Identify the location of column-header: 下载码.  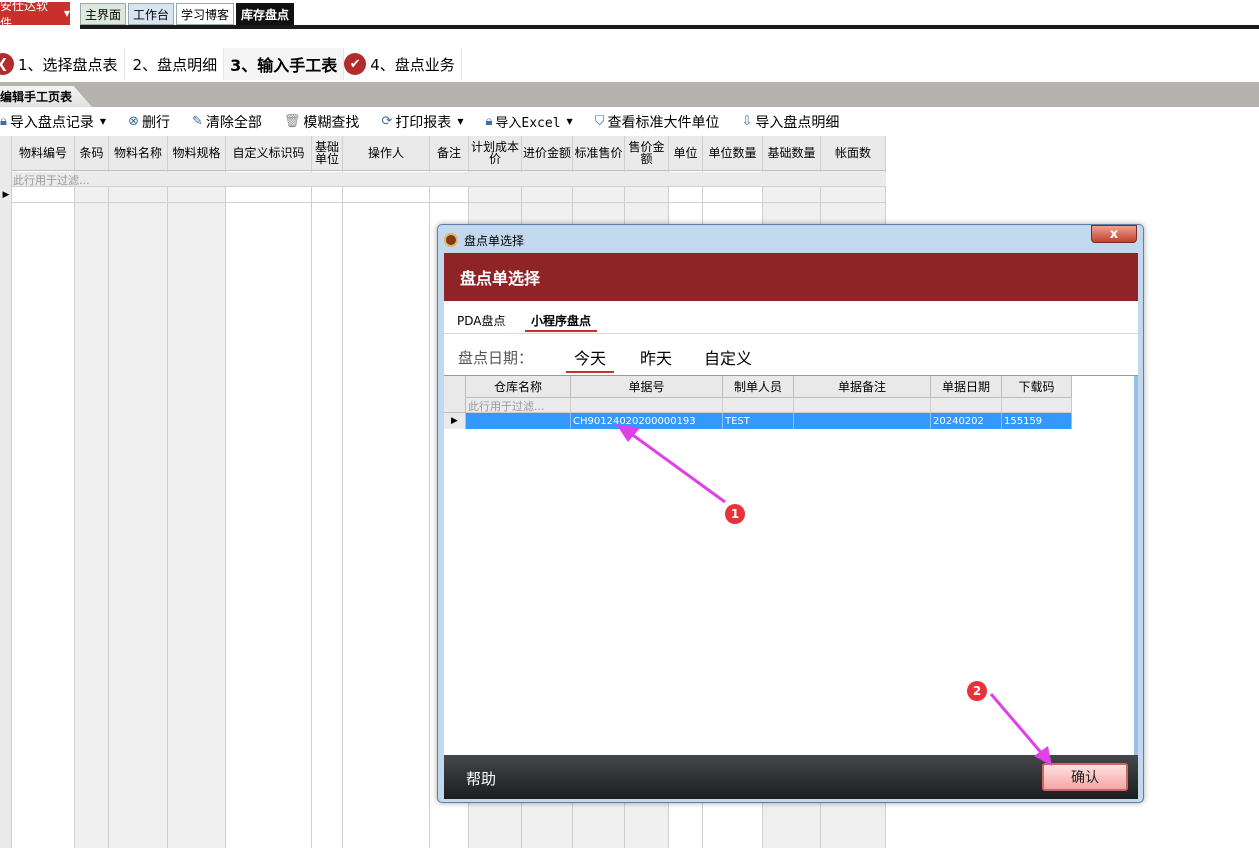
(1037, 387).